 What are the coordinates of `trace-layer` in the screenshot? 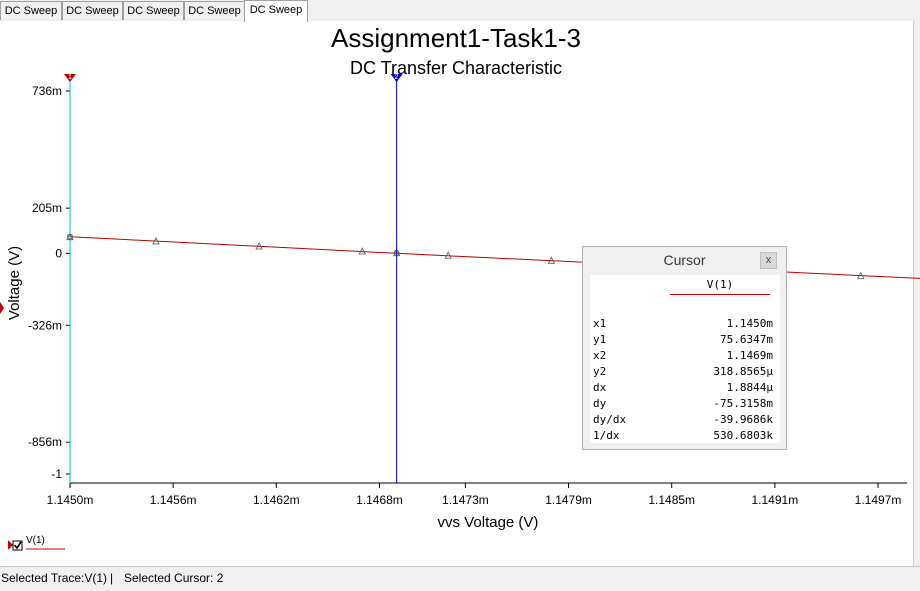 It's located at (493, 255).